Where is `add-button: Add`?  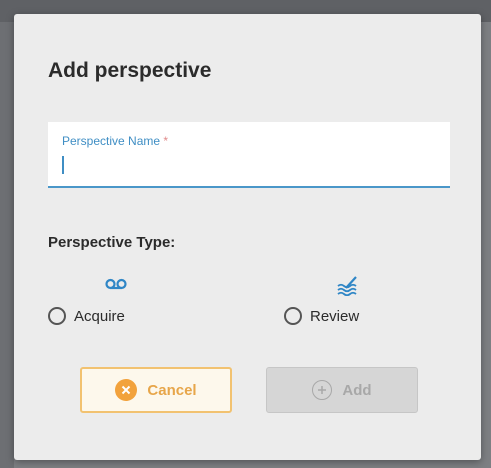 add-button: Add is located at coordinates (342, 390).